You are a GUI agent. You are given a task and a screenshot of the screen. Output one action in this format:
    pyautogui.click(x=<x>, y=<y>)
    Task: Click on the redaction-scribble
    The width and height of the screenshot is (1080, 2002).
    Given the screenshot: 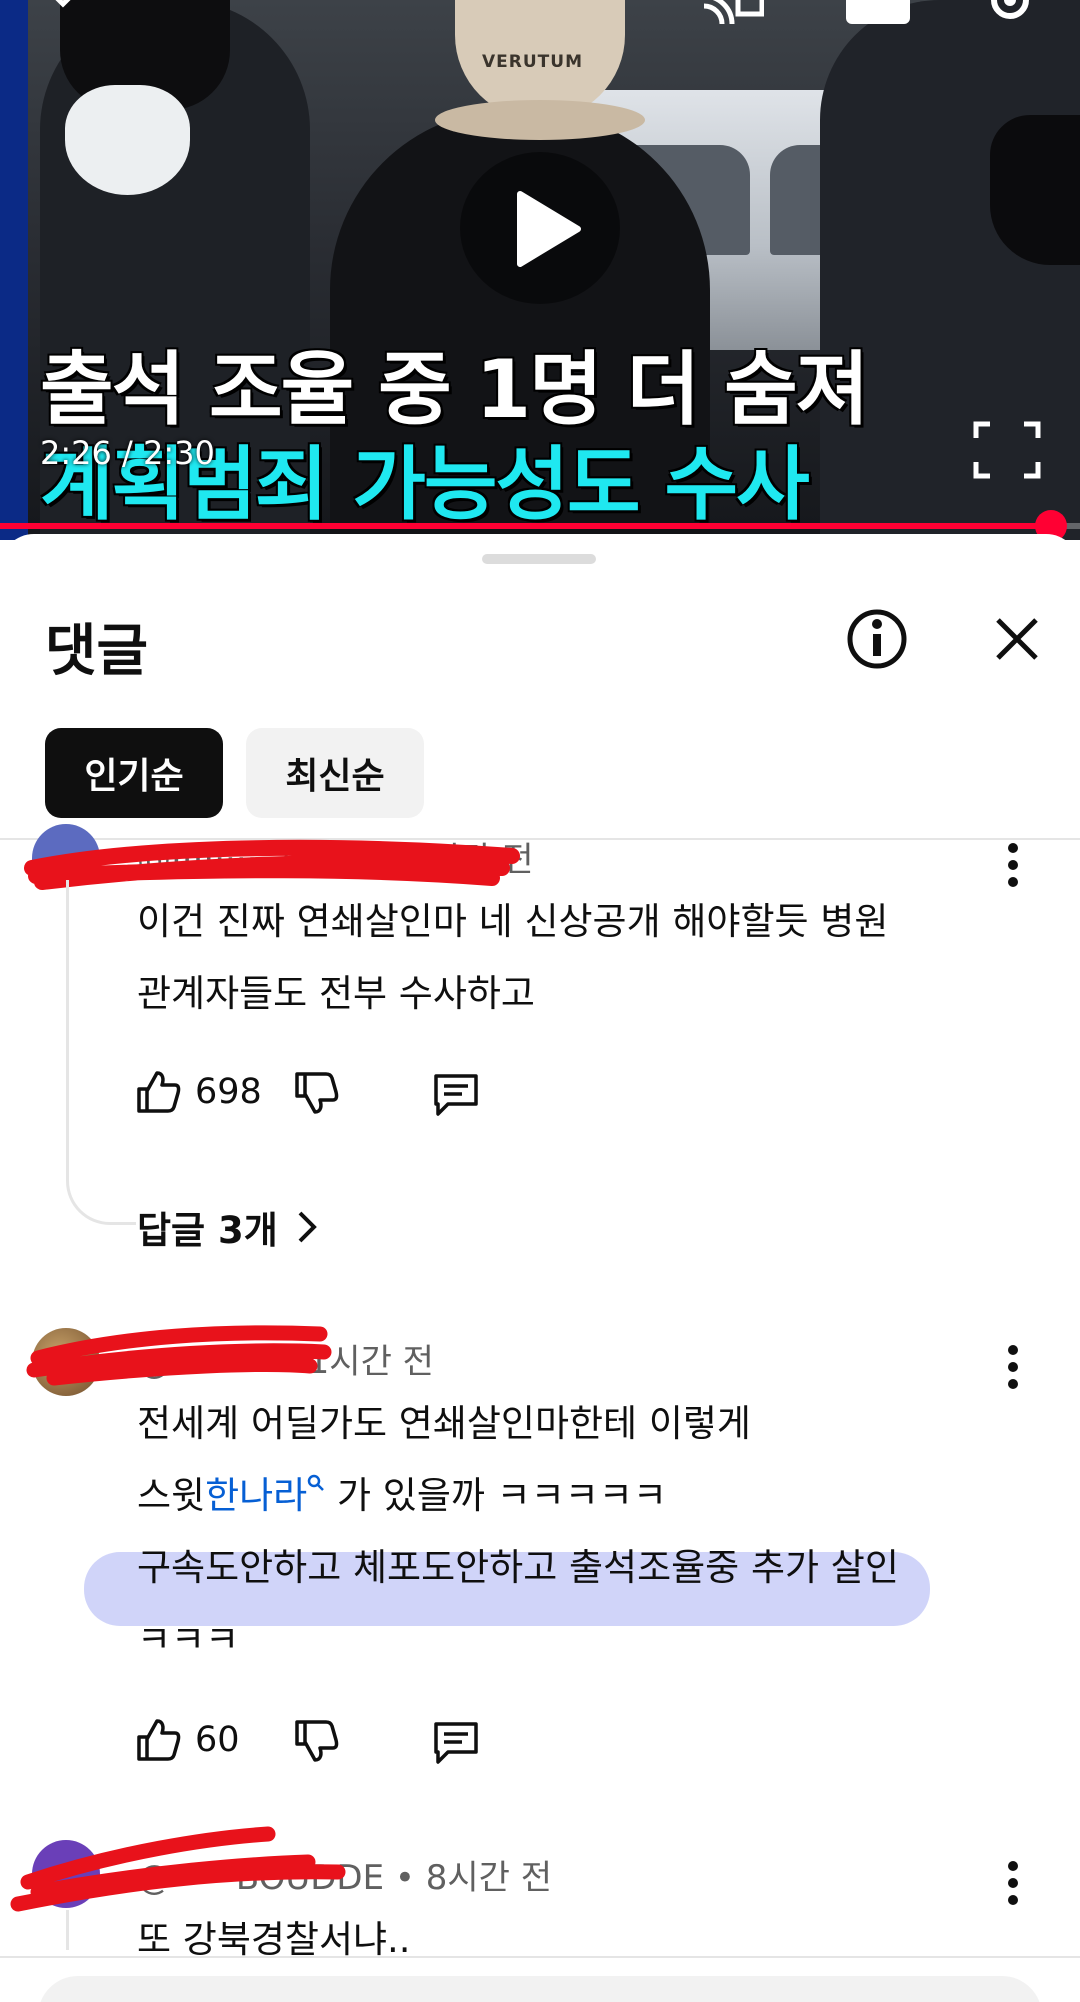 What is the action you would take?
    pyautogui.click(x=179, y=1355)
    